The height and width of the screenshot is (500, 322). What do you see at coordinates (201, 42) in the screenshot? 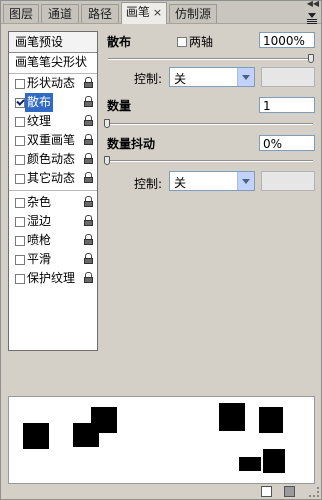
I see `both-axes-label: 两轴` at bounding box center [201, 42].